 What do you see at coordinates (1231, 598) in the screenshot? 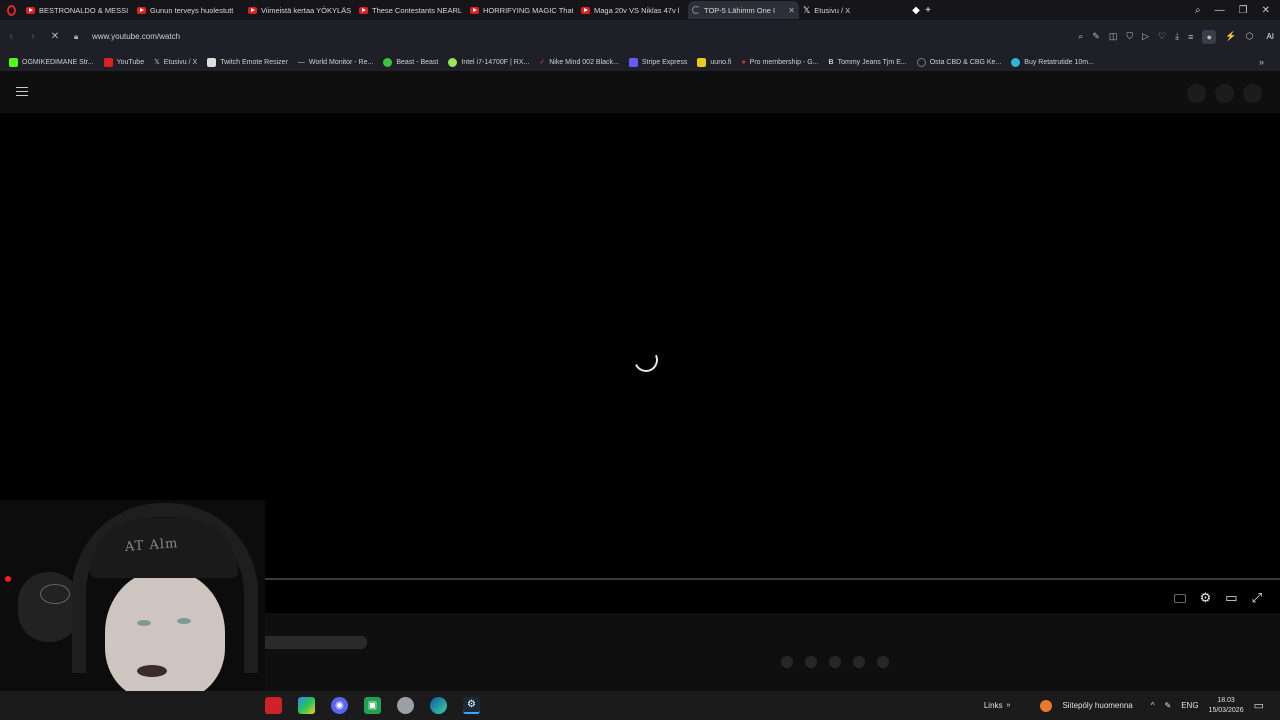
I see `theater-mode-icon: ▭` at bounding box center [1231, 598].